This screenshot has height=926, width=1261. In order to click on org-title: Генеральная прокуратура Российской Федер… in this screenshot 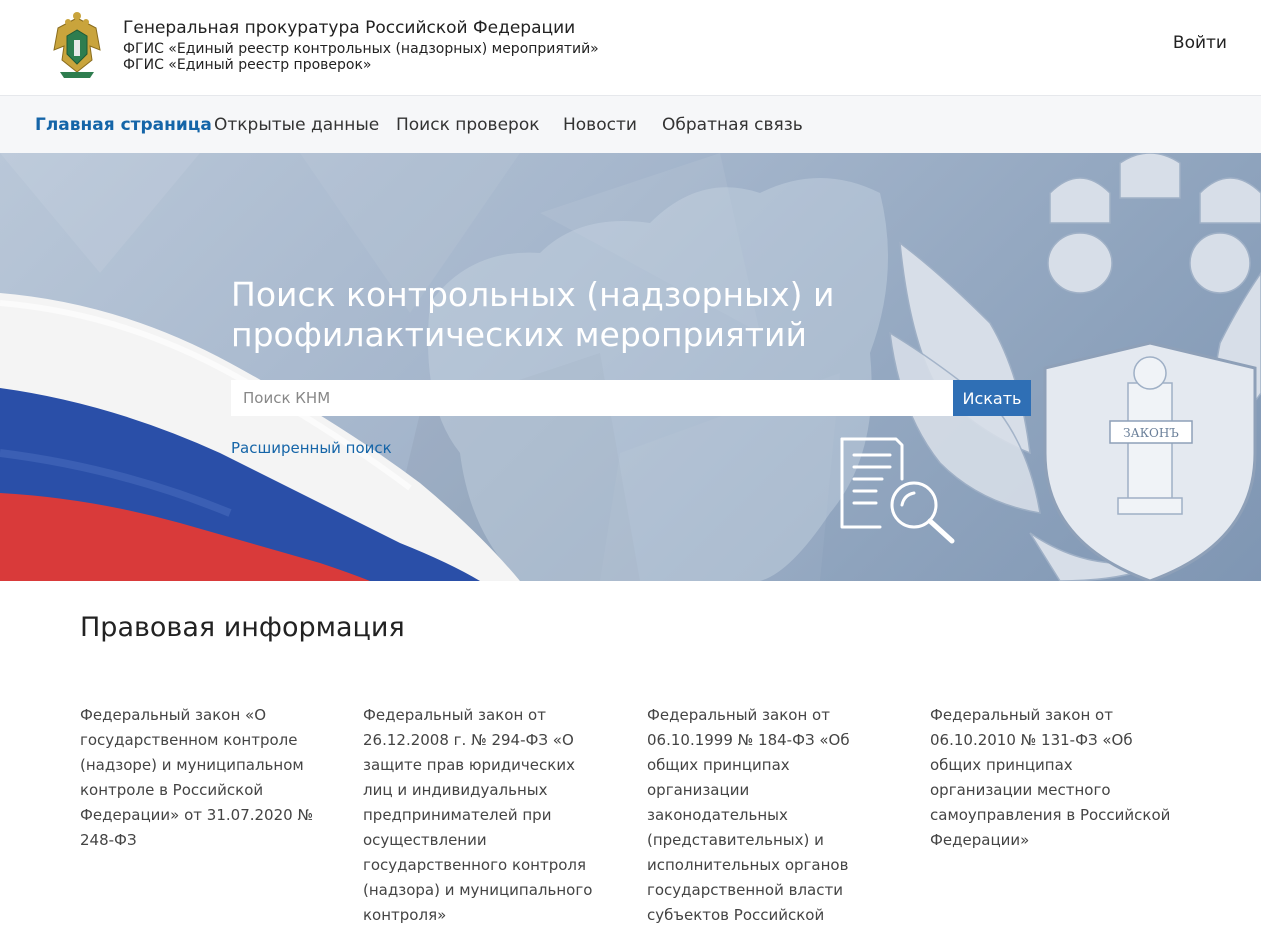, I will do `click(349, 28)`.